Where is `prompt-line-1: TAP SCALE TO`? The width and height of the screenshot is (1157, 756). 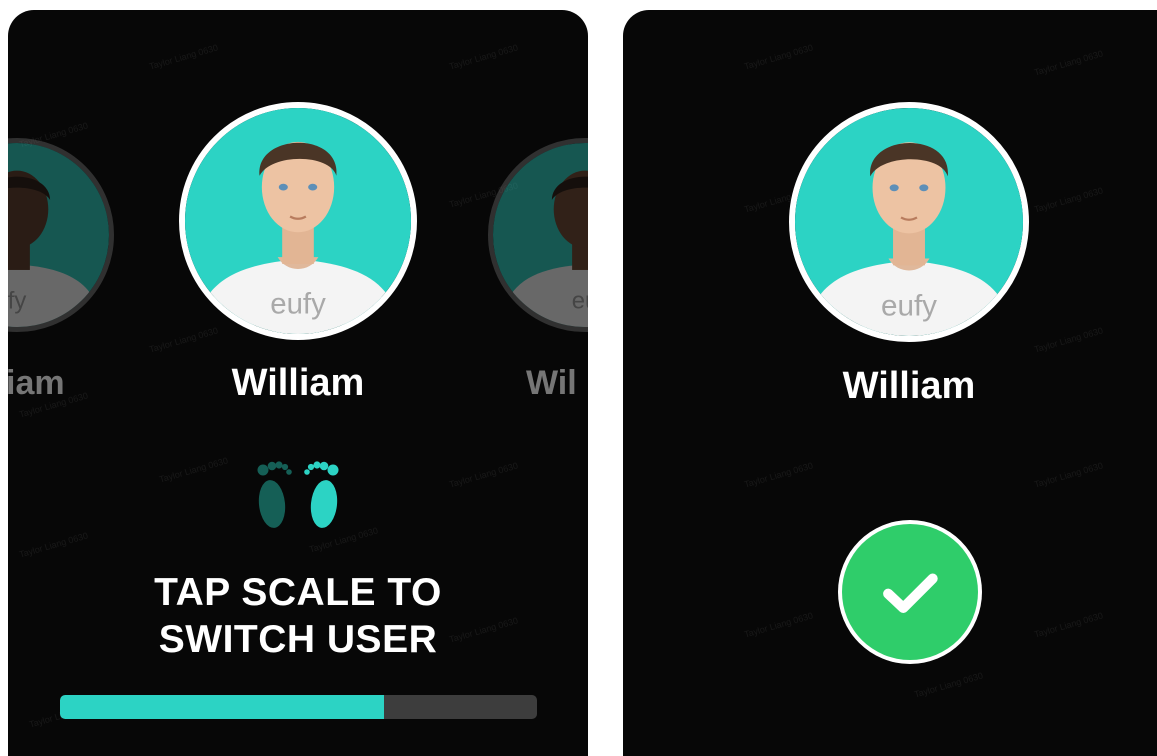
prompt-line-1: TAP SCALE TO is located at coordinates (298, 592).